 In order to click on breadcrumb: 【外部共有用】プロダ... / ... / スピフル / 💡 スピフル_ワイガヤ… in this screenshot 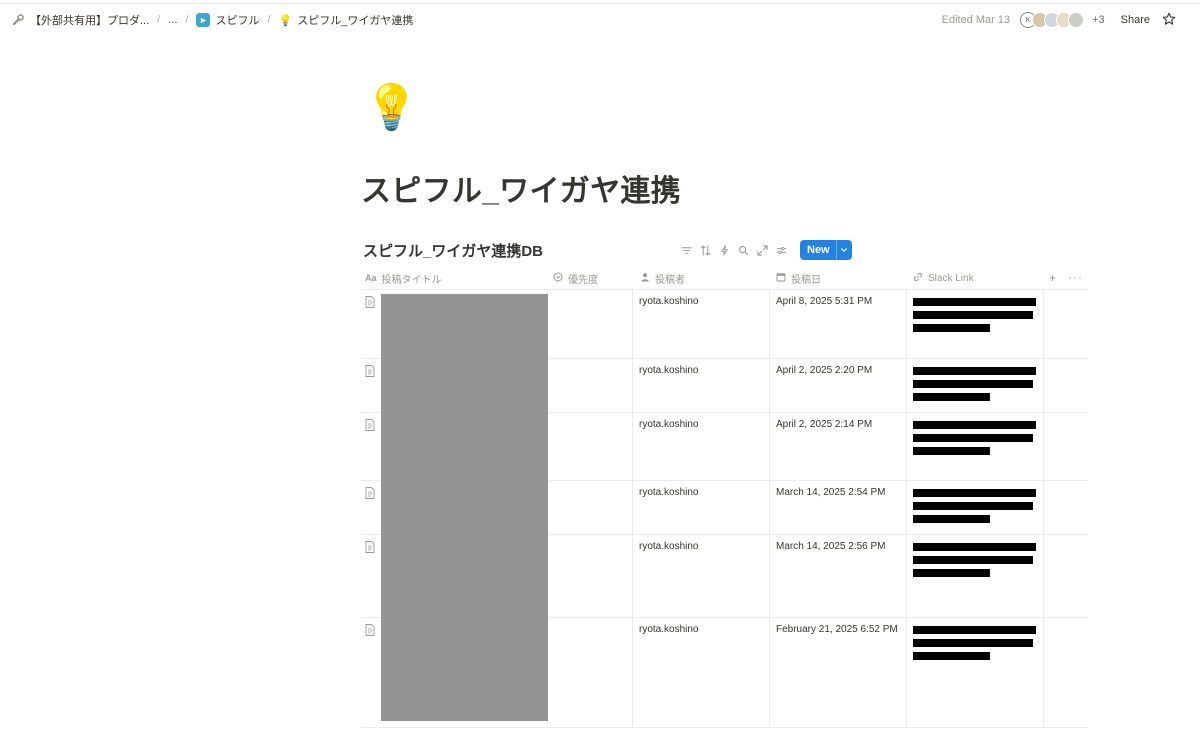, I will do `click(212, 20)`.